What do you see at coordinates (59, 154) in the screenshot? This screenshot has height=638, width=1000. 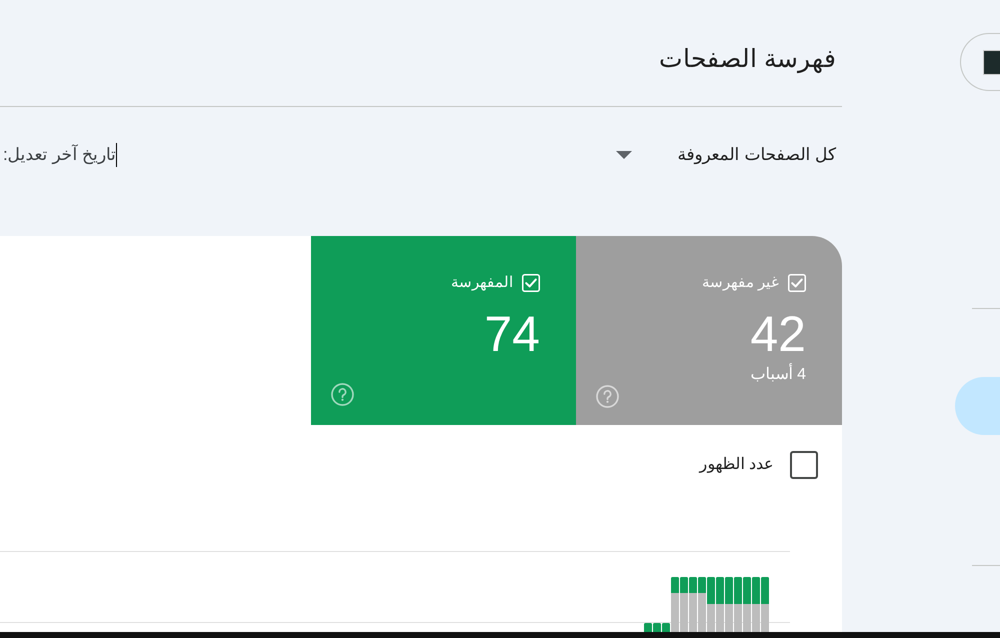 I see `last-modified-label: تاريخ آخر تعديل:` at bounding box center [59, 154].